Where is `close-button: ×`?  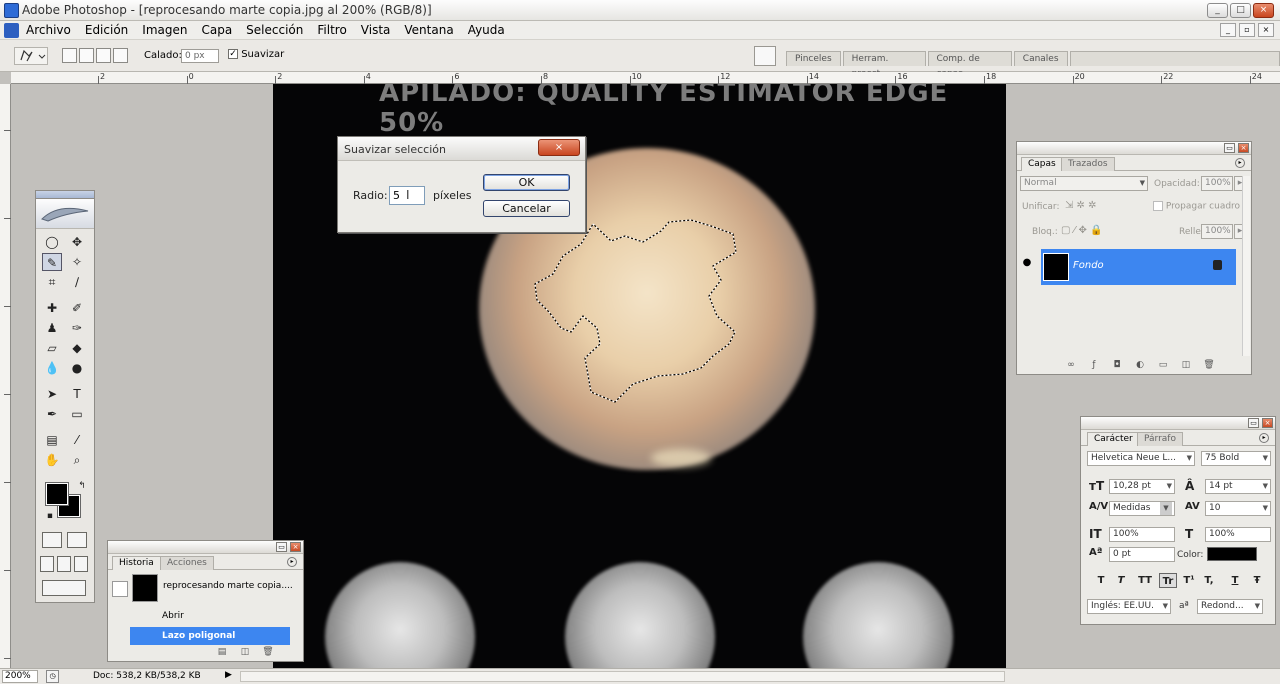
close-button: × is located at coordinates (1263, 10).